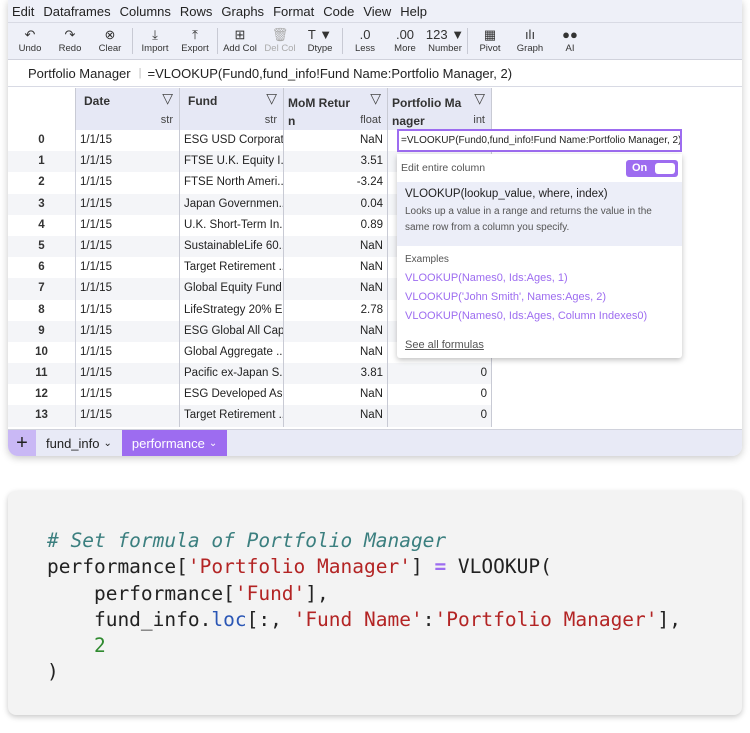 The height and width of the screenshot is (733, 750). Describe the element at coordinates (247, 540) in the screenshot. I see `code-comment: # Set formula of Portfolio Manager` at that location.